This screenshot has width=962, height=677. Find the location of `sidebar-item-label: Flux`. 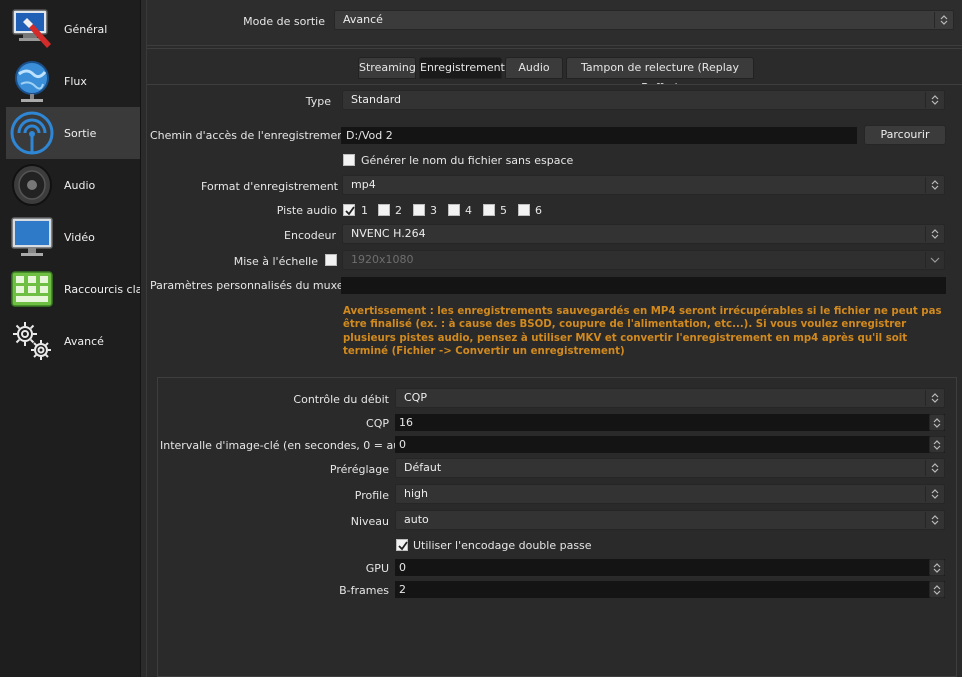

sidebar-item-label: Flux is located at coordinates (75, 81).